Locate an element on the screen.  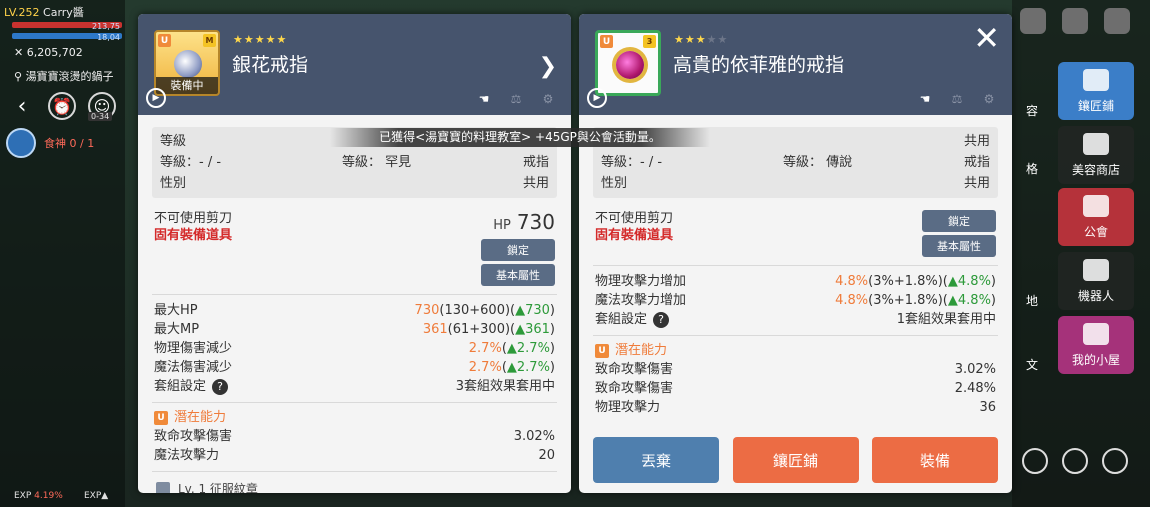
rarity-label: 等級： 傳說 is located at coordinates (818, 162).